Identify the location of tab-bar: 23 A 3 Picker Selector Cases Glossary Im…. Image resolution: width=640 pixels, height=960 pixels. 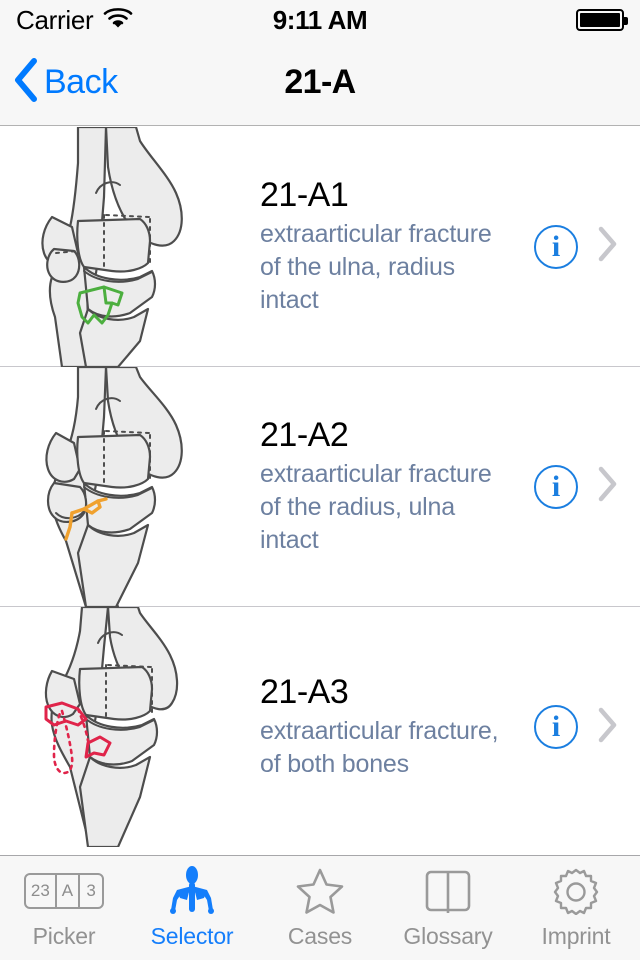
(320, 907).